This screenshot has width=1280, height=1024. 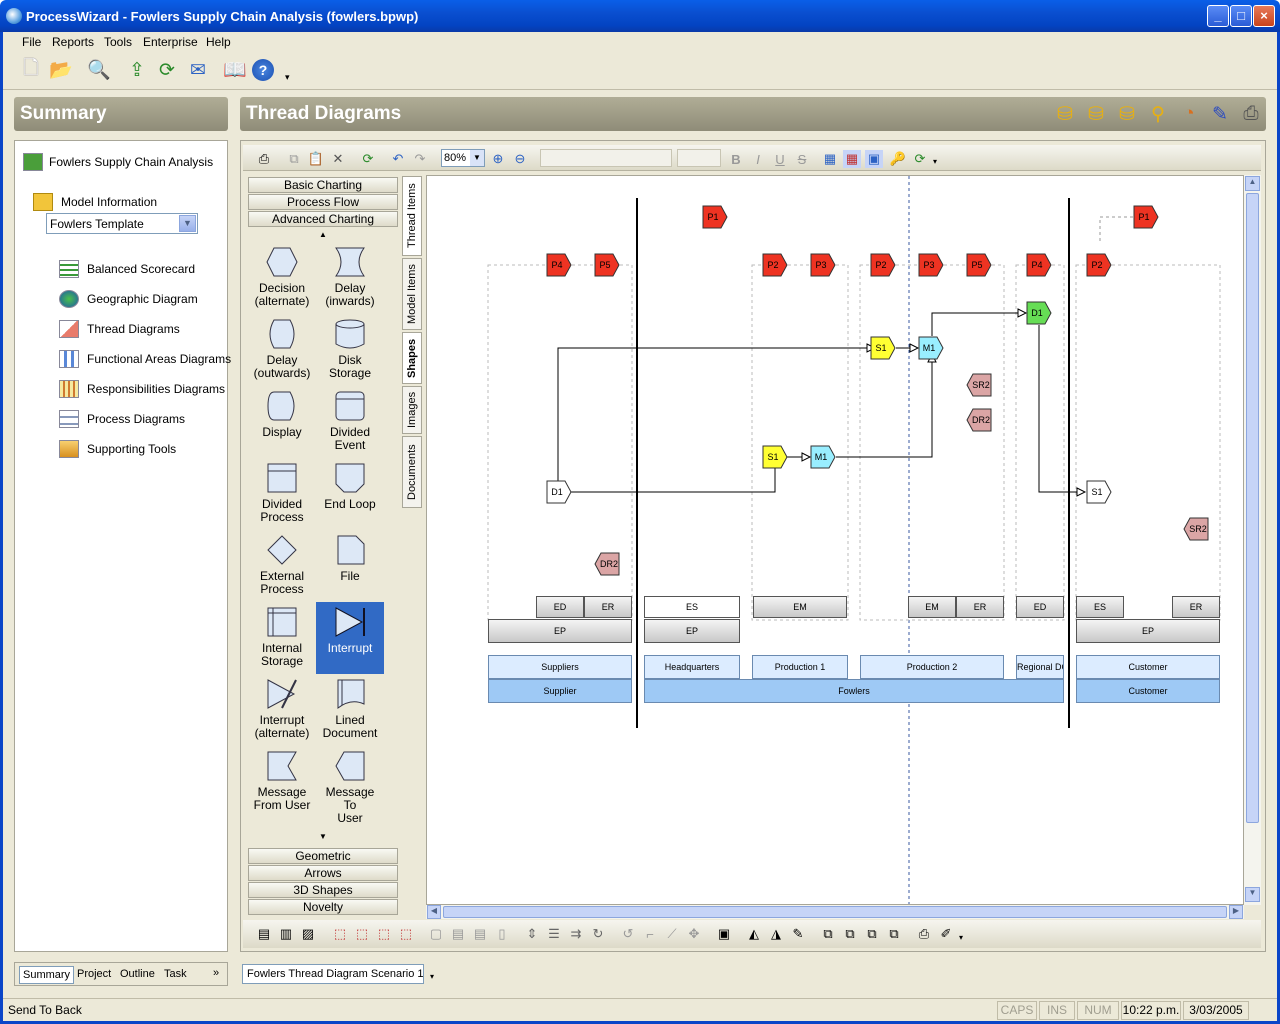 What do you see at coordinates (94, 975) in the screenshot?
I see `tab-project: Project` at bounding box center [94, 975].